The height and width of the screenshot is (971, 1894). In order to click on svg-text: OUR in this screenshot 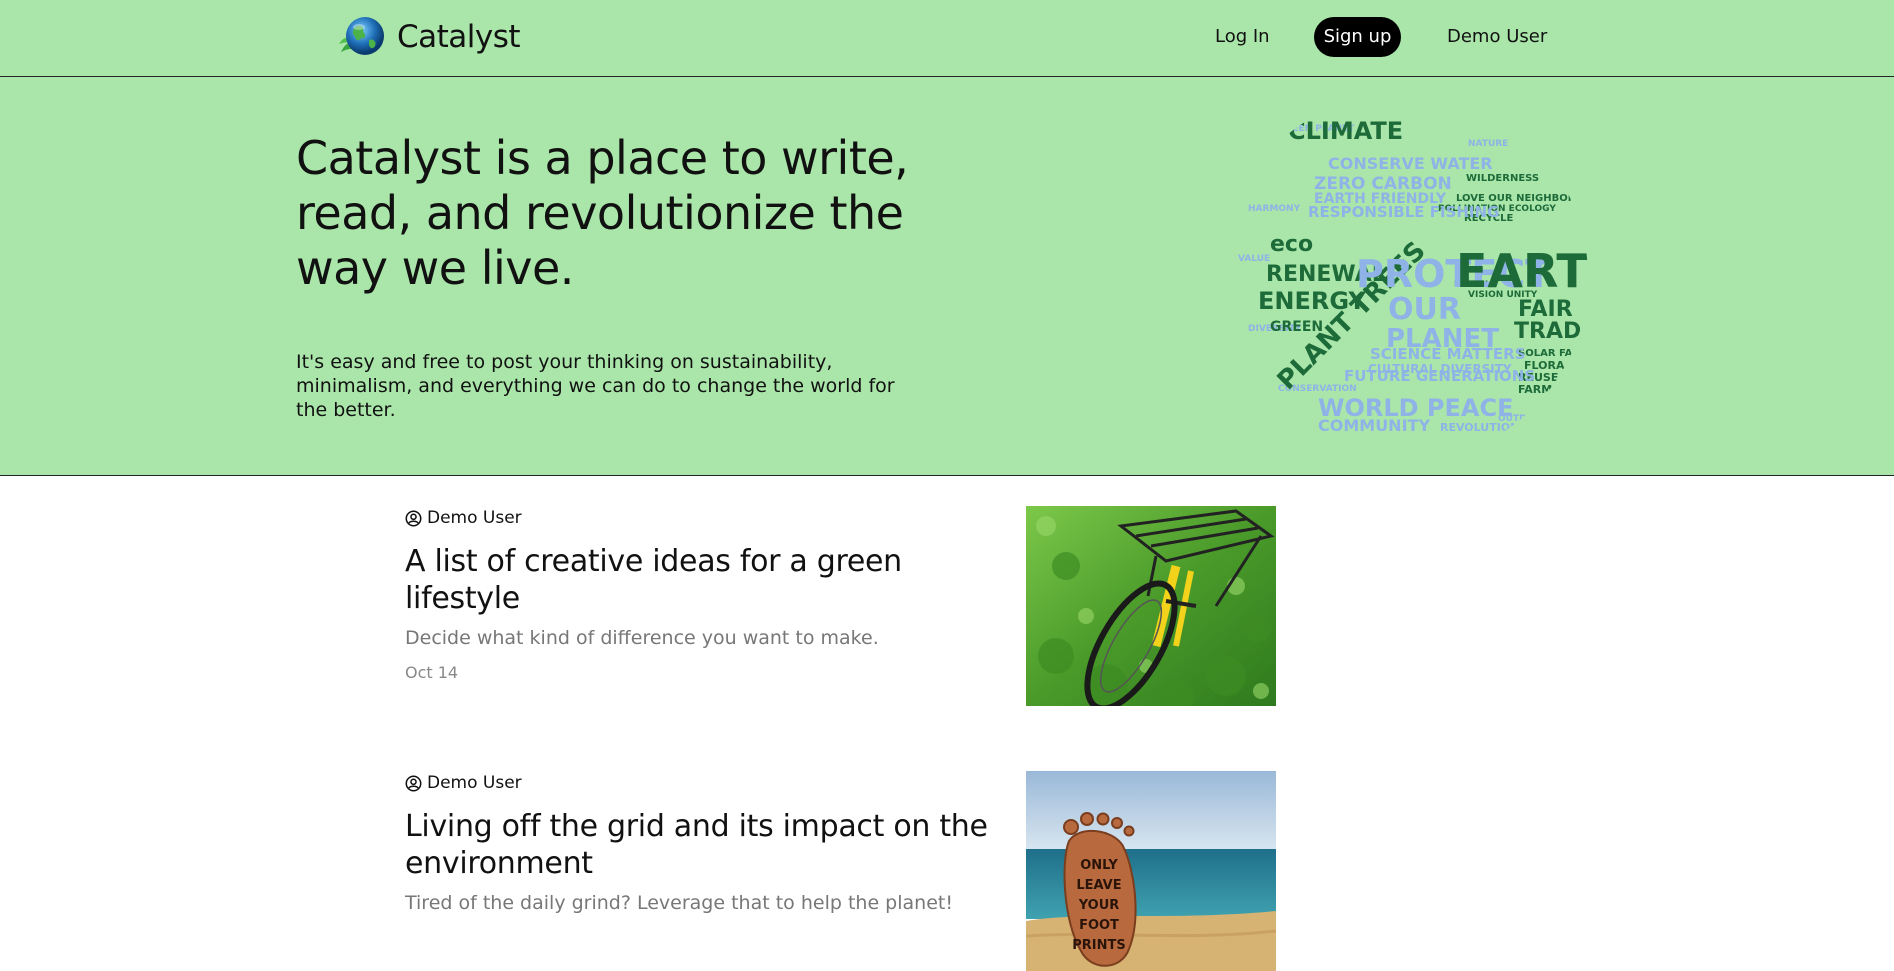, I will do `click(1424, 309)`.